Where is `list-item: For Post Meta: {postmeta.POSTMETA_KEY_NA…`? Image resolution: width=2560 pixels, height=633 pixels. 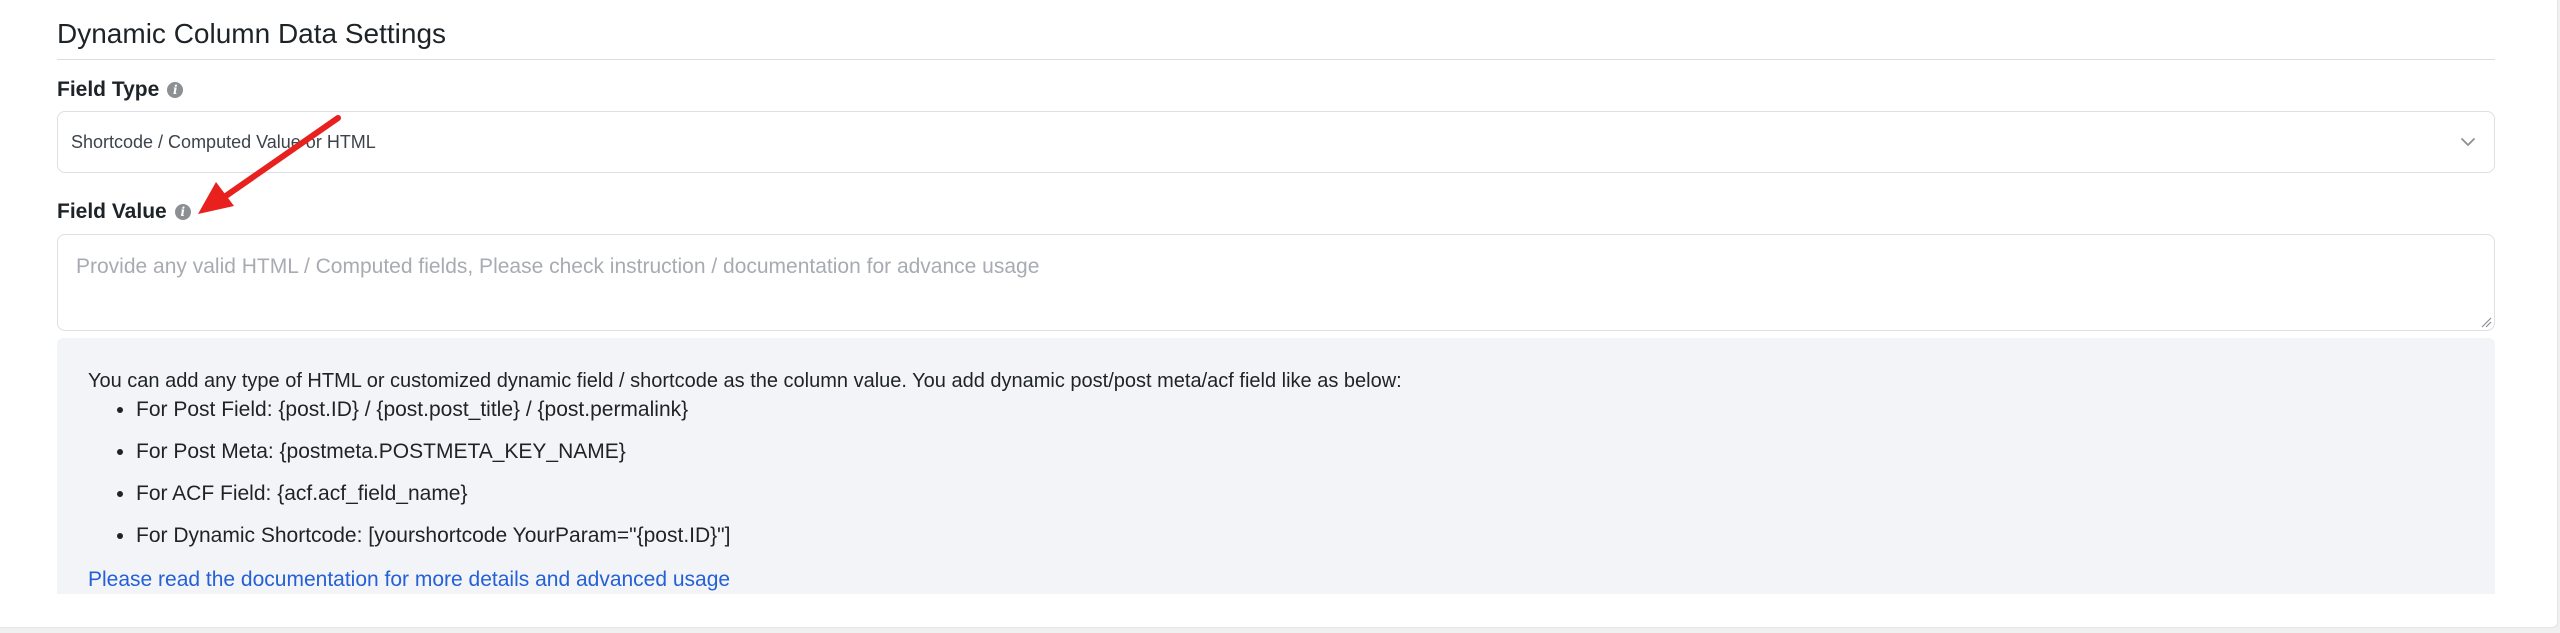 list-item: For Post Meta: {postmeta.POSTMETA_KEY_NA… is located at coordinates (433, 459).